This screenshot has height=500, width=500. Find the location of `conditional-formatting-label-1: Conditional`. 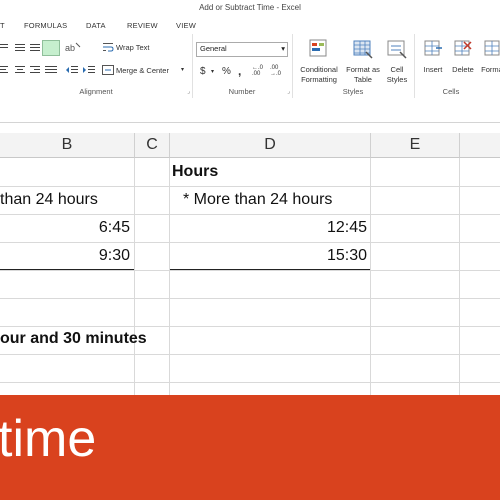

conditional-formatting-label-1: Conditional is located at coordinates (319, 69).